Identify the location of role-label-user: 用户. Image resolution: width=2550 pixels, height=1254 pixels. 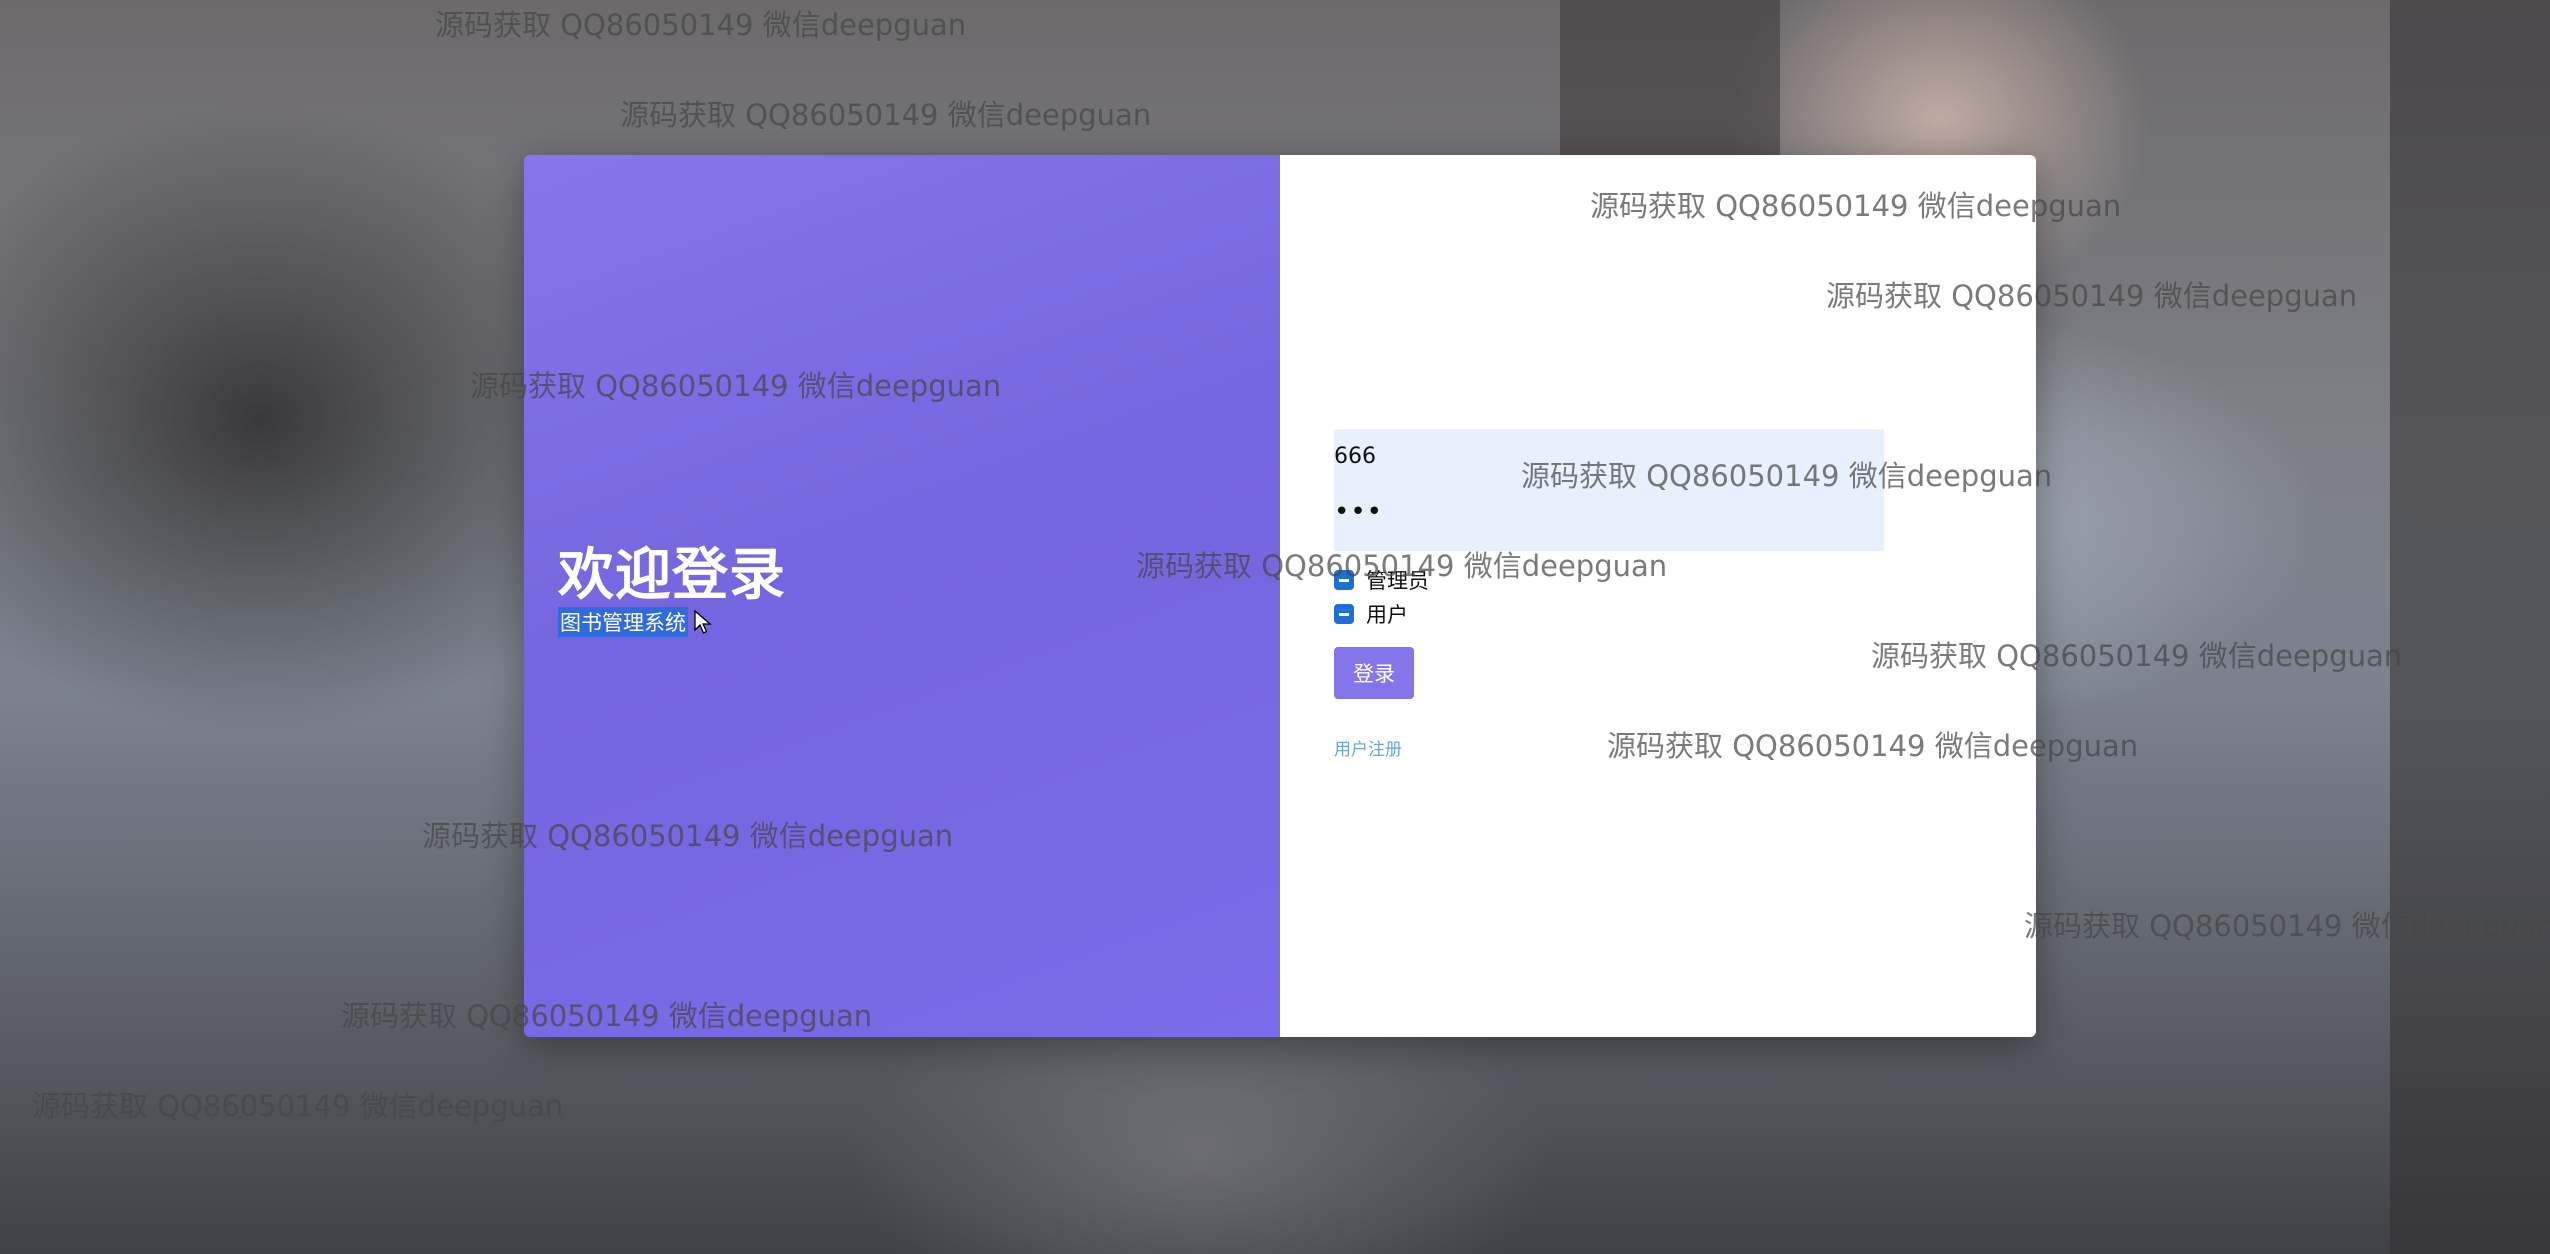
(1387, 615).